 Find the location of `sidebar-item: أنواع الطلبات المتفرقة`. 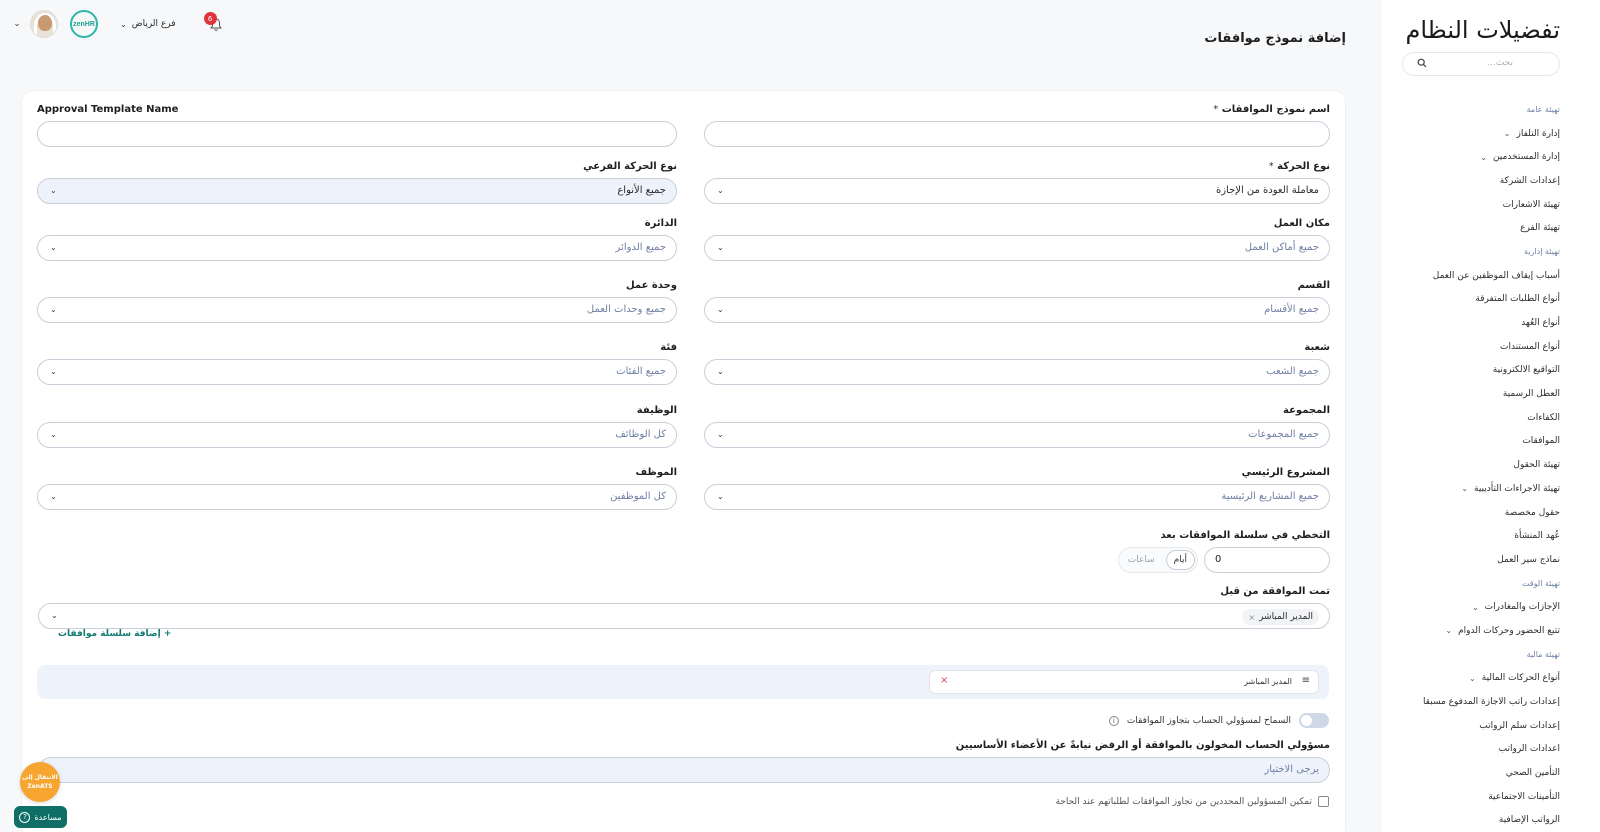

sidebar-item: أنواع الطلبات المتفرقة is located at coordinates (1475, 300).